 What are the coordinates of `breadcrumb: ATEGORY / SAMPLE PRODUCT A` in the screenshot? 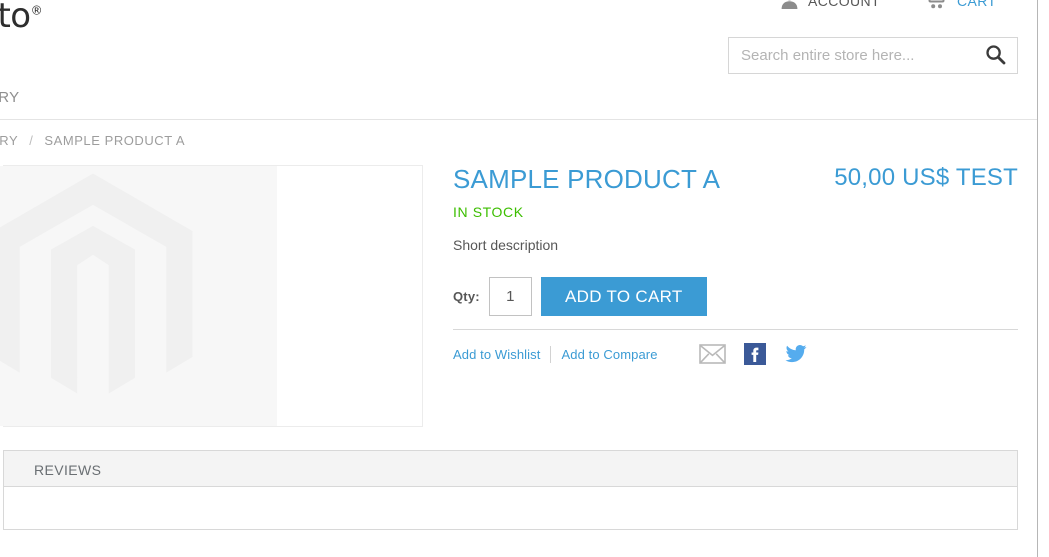 It's located at (92, 140).